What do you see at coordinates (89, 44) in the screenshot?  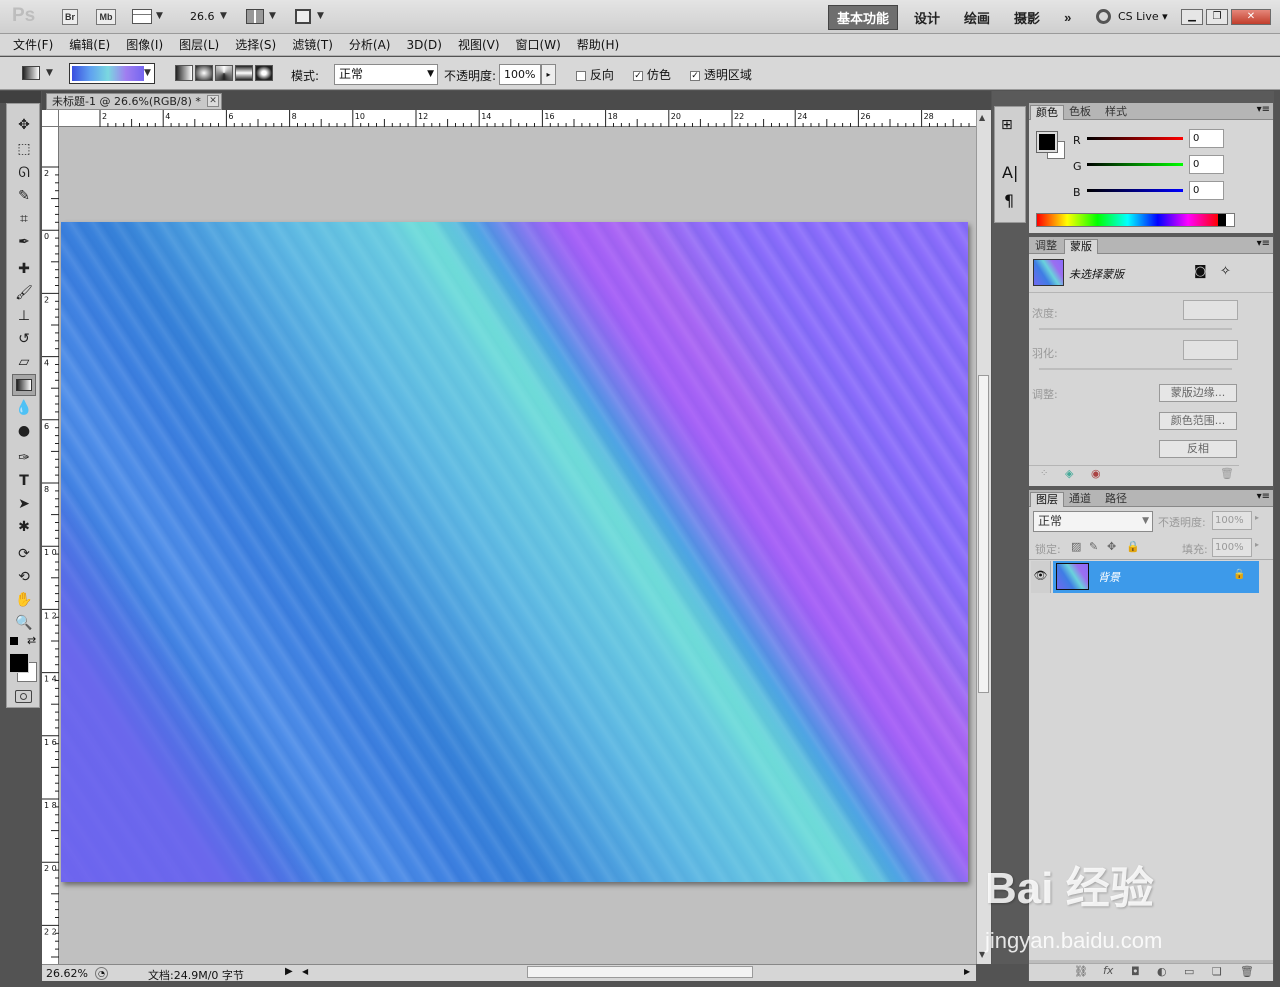 I see `menu-edit: 编辑(E)` at bounding box center [89, 44].